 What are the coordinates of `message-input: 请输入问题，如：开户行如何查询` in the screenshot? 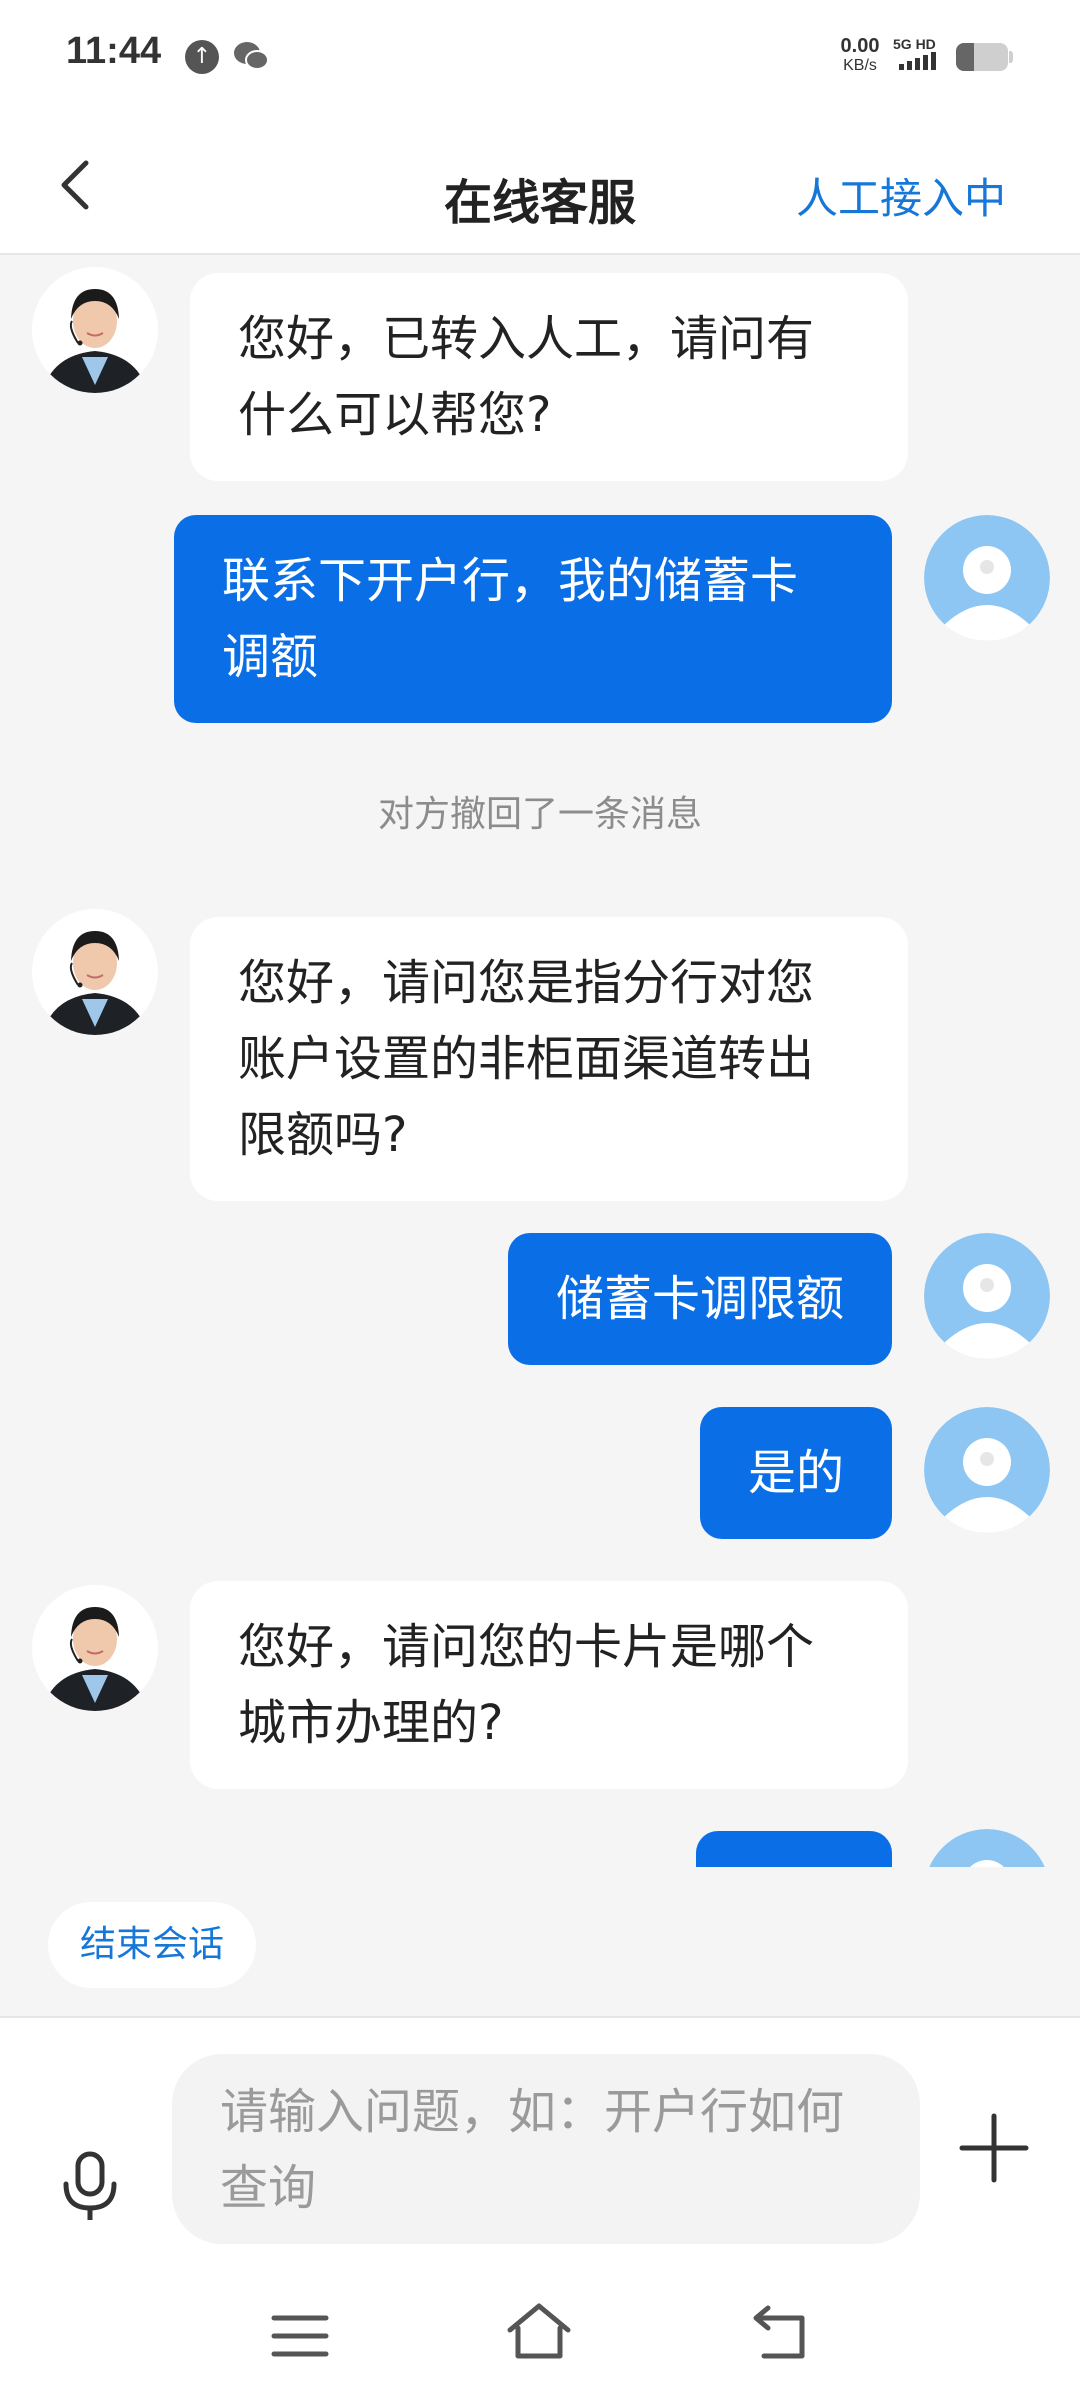 It's located at (546, 2149).